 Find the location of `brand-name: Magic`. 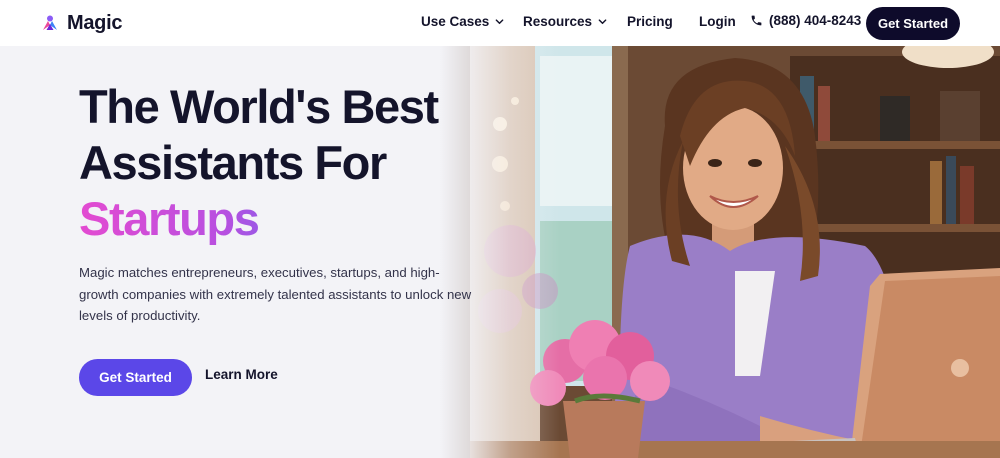

brand-name: Magic is located at coordinates (95, 22).